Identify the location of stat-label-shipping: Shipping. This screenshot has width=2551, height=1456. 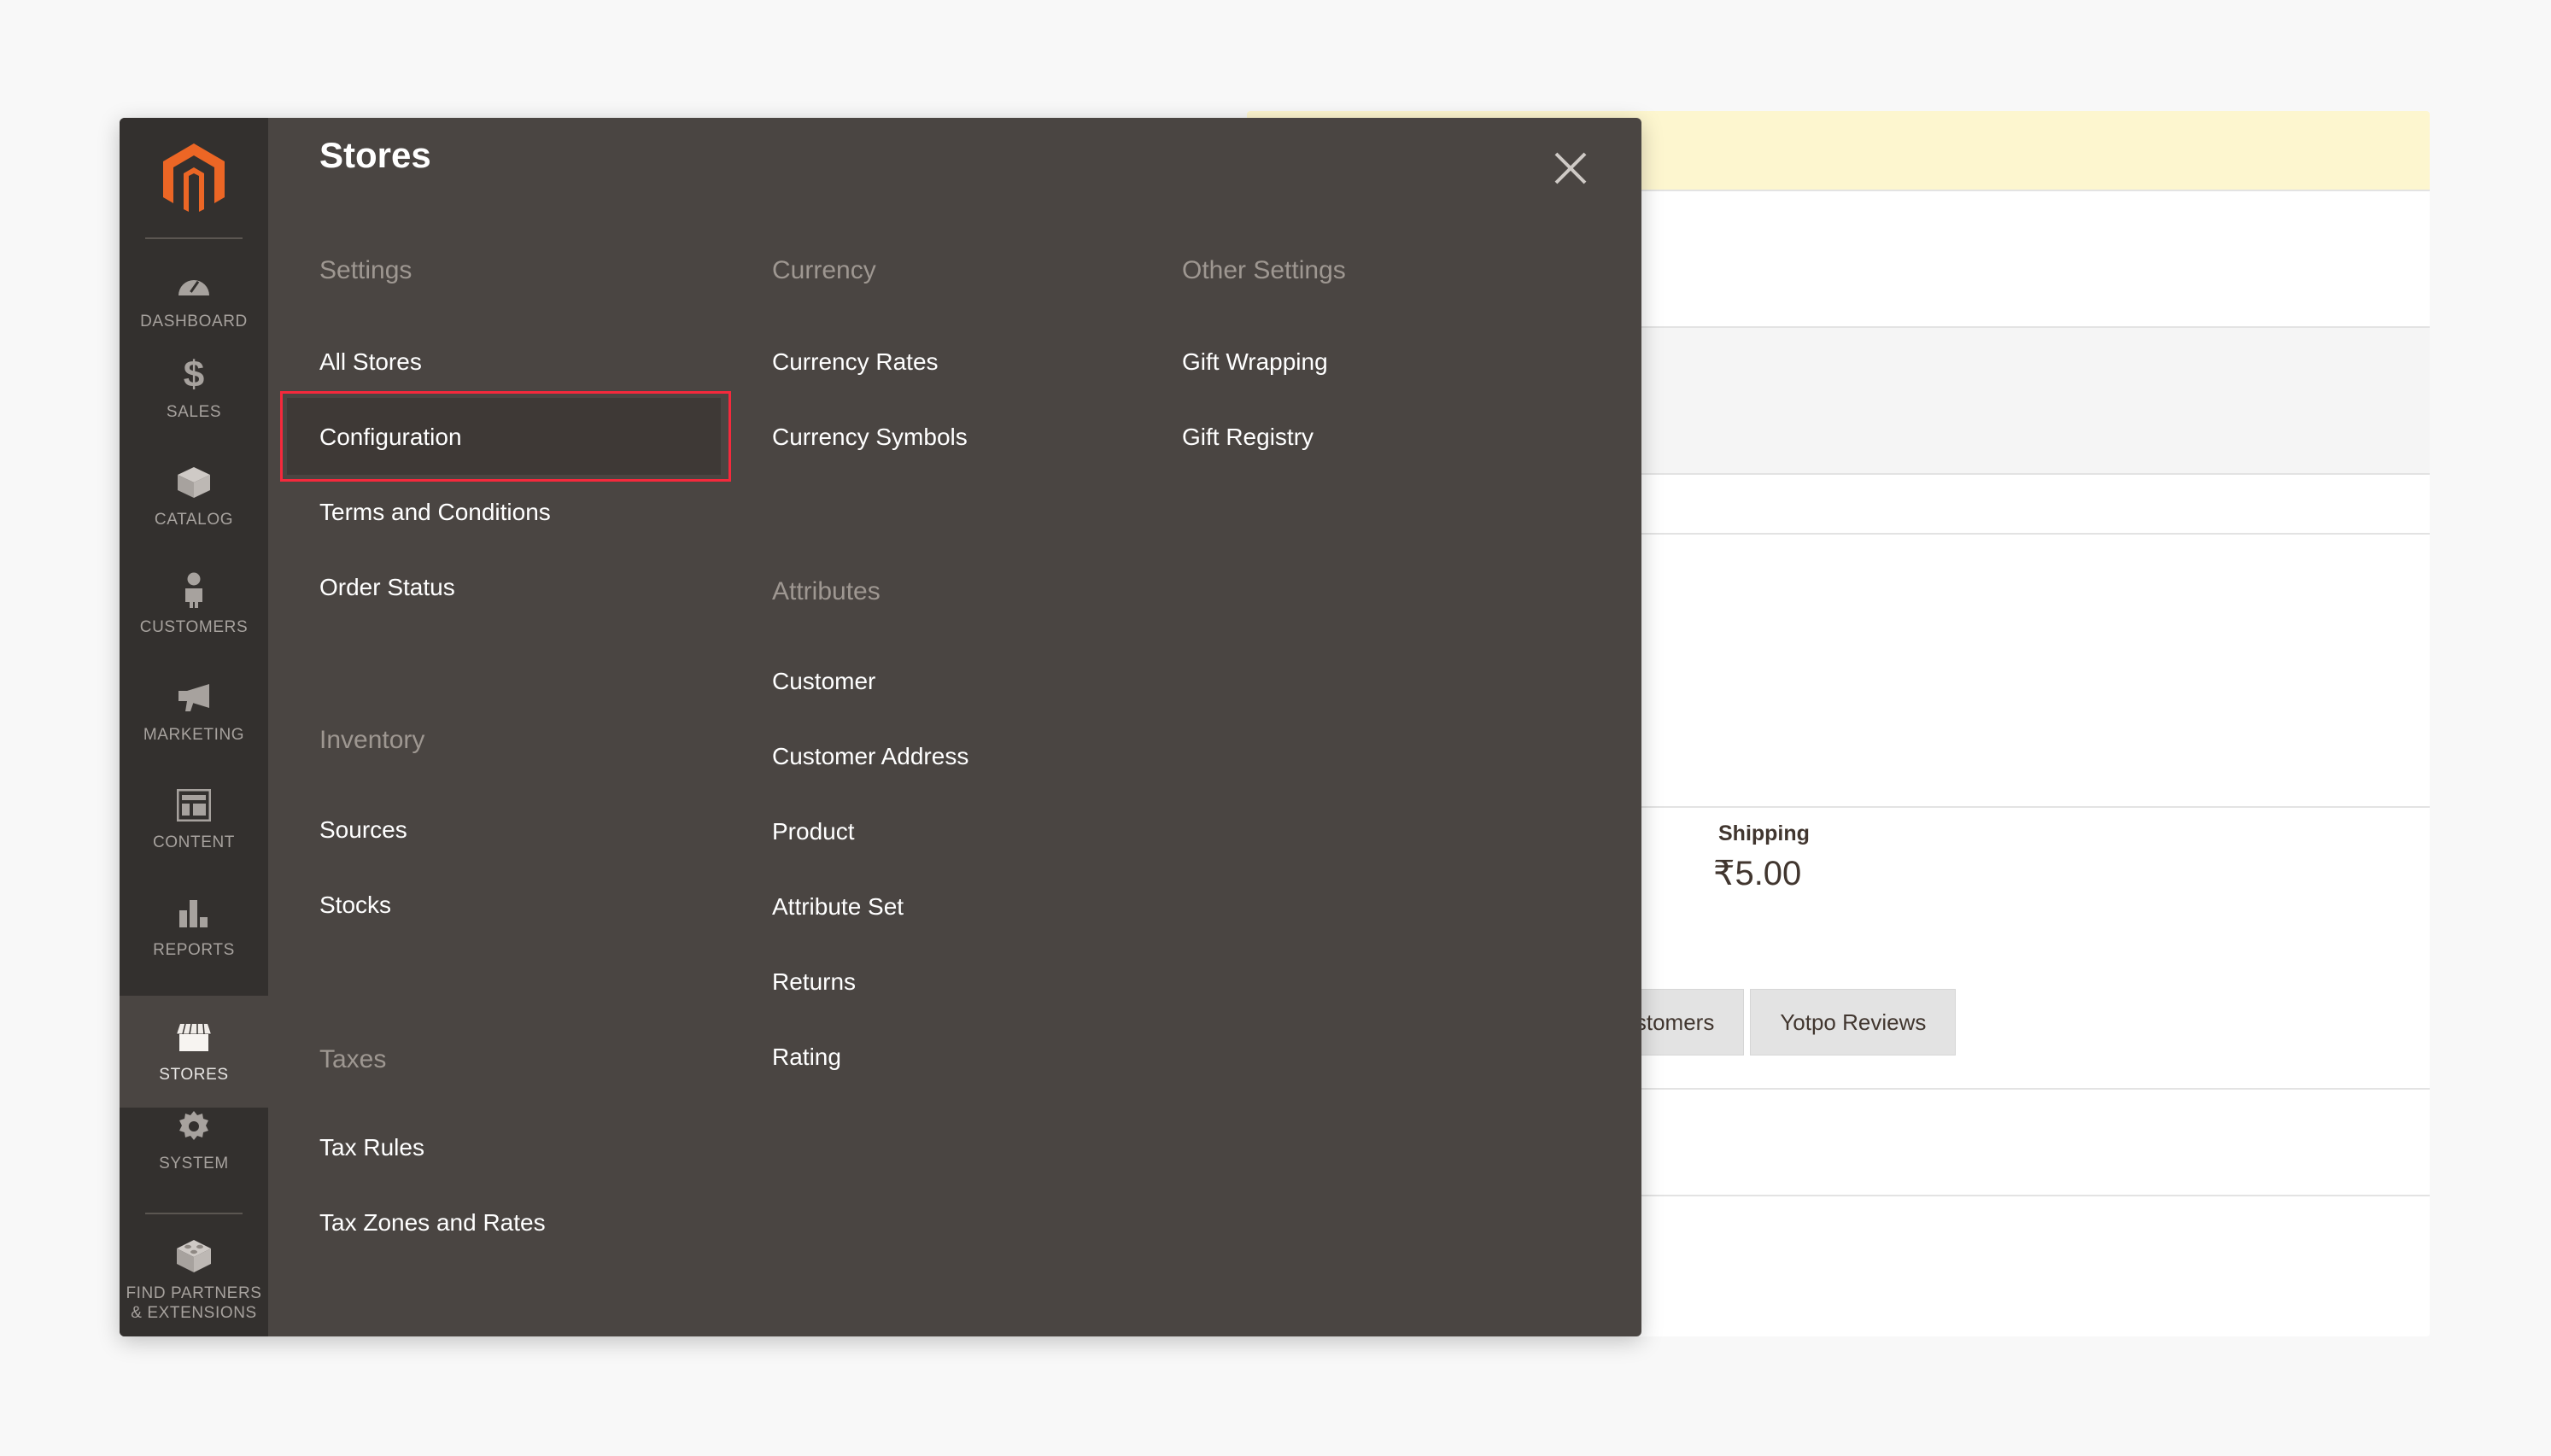
(1764, 834).